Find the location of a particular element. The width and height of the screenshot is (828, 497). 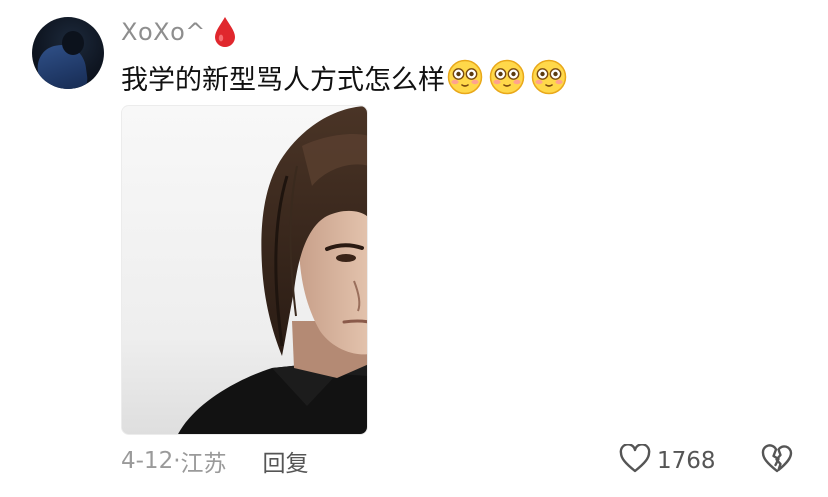

blood-drop-icon is located at coordinates (225, 32).